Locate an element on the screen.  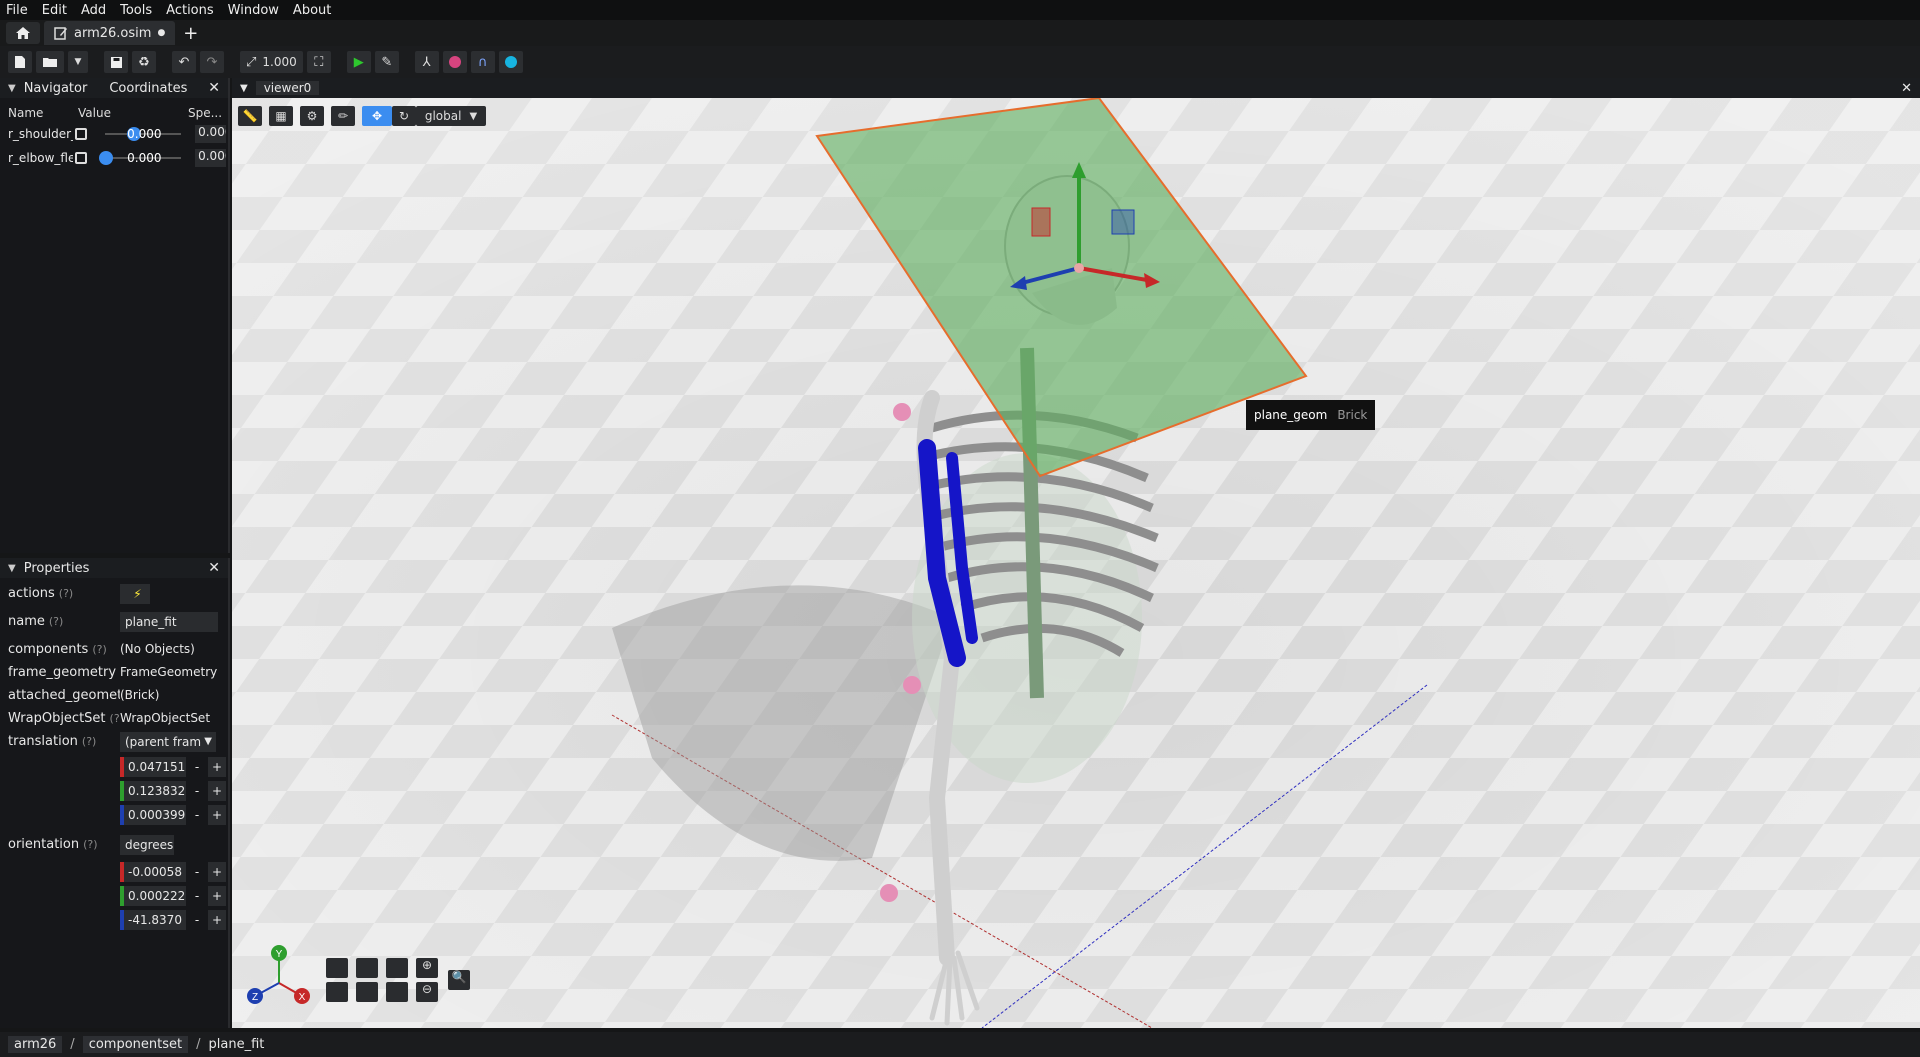
marker-shoulder is located at coordinates (902, 412).